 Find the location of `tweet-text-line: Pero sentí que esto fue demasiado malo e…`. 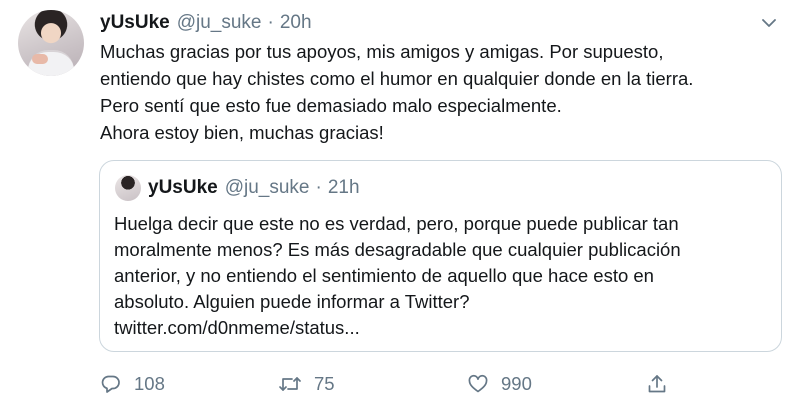

tweet-text-line: Pero sentí que esto fue demasiado malo e… is located at coordinates (331, 105).